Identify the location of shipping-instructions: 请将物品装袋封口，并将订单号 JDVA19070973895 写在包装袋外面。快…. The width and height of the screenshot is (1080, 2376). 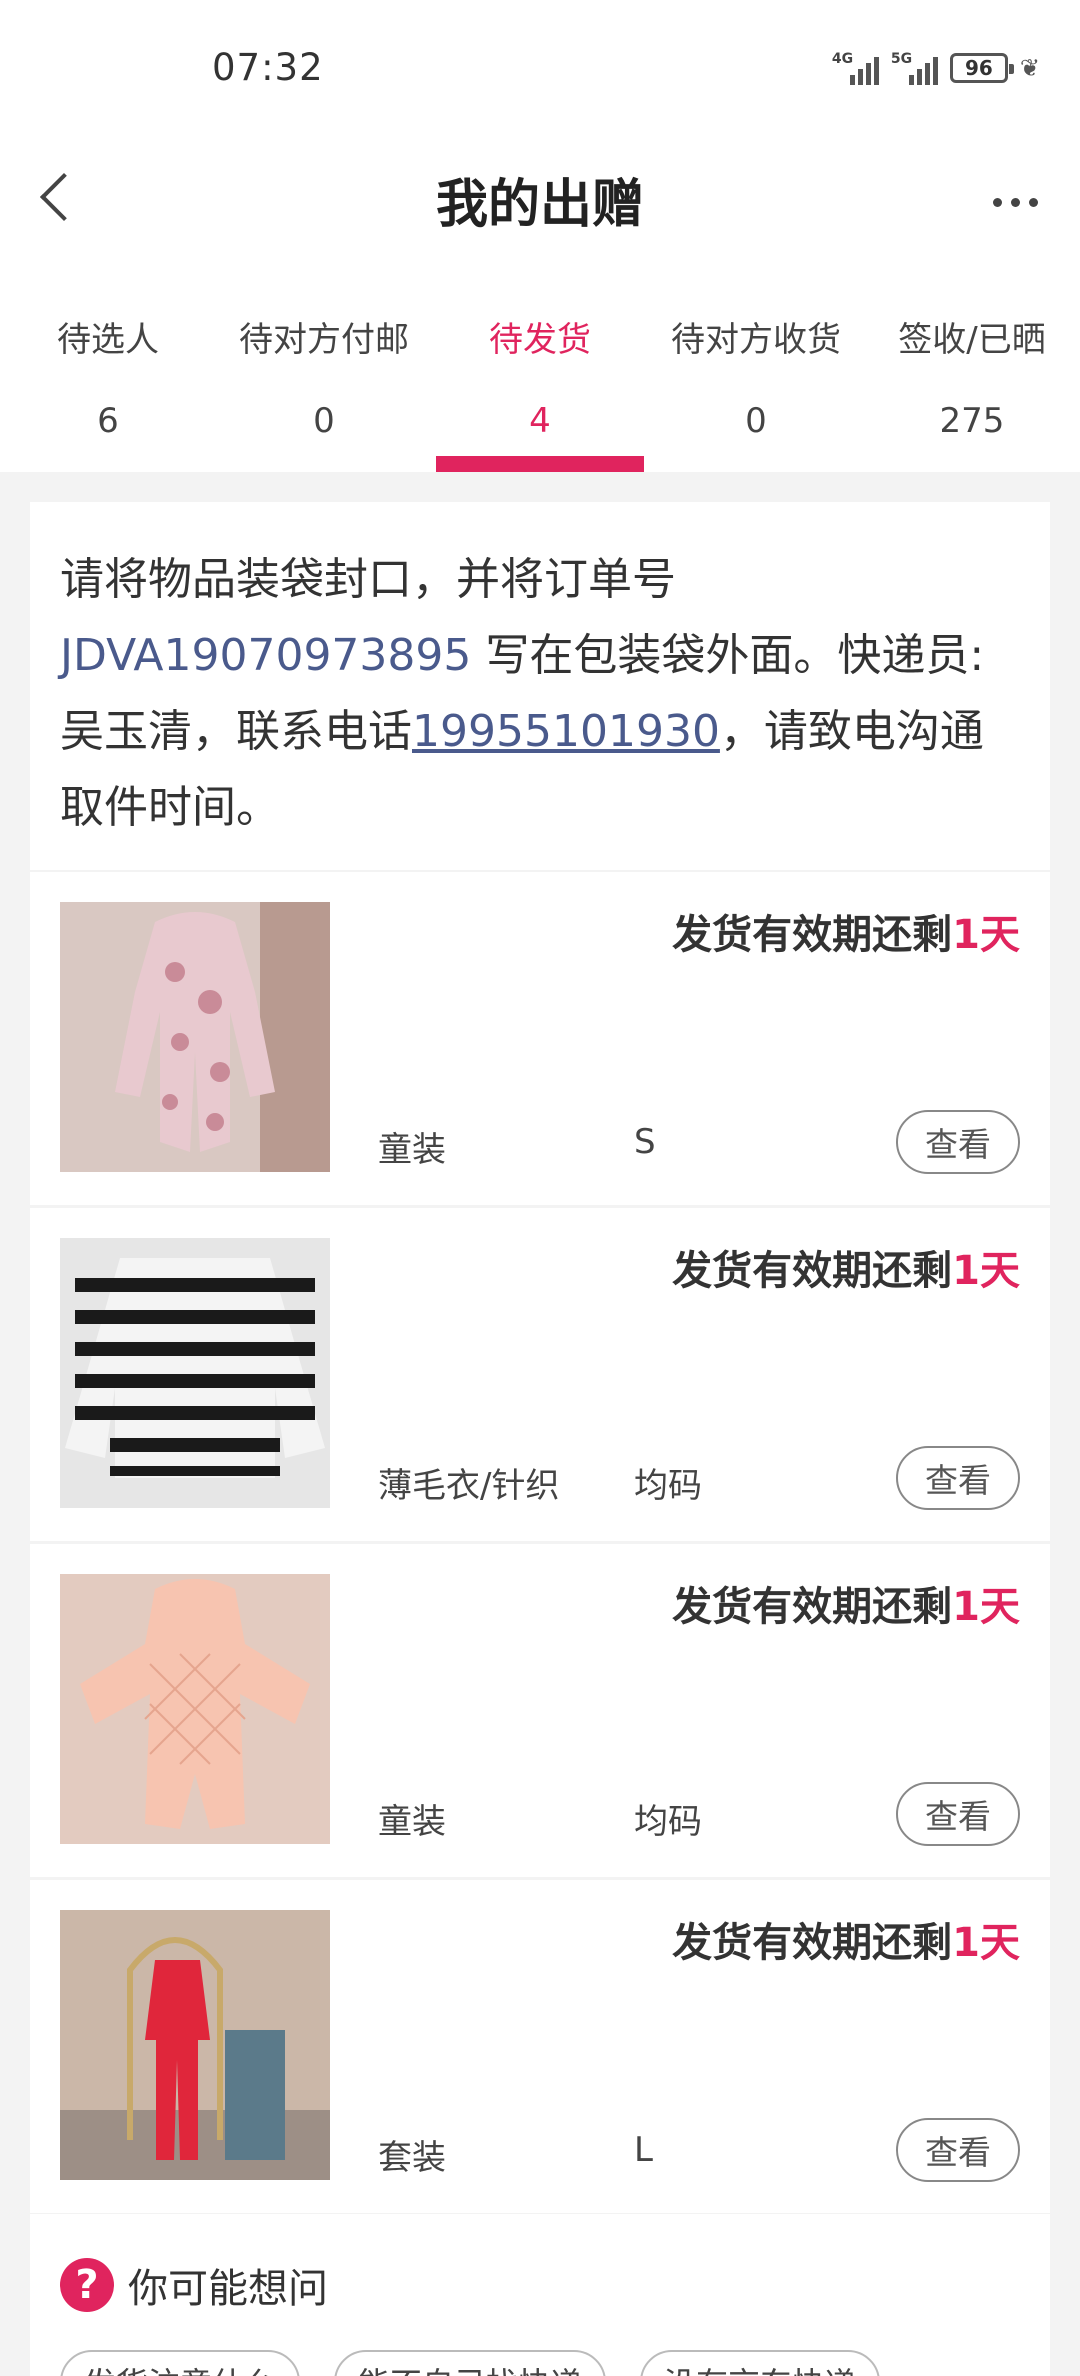
(540, 686).